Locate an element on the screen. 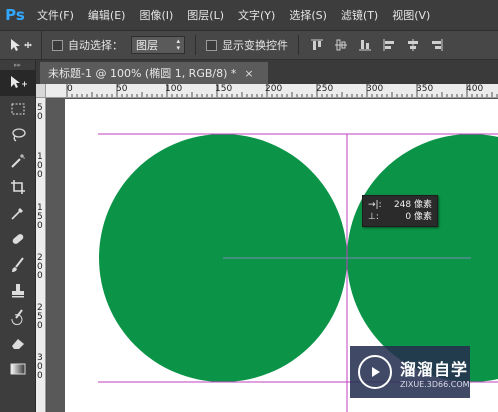 This screenshot has height=412, width=498. document-tab: 未标题-1 @ 100% (椭圆 1, RGB/8) * × is located at coordinates (154, 73).